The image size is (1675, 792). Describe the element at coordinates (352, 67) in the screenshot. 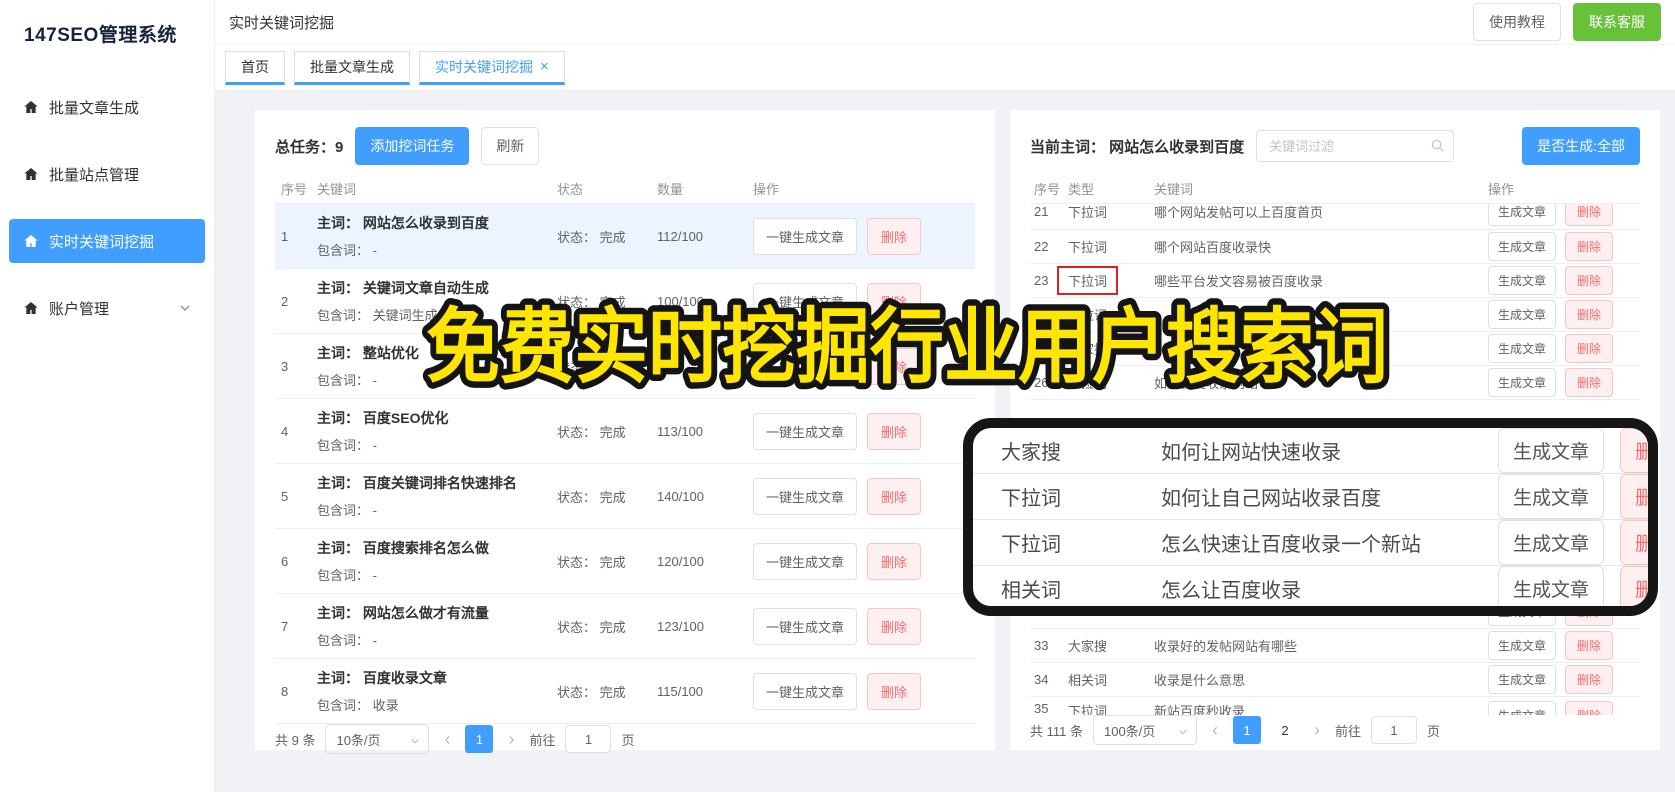

I see `tab-batch-article: 批量文章生成` at that location.